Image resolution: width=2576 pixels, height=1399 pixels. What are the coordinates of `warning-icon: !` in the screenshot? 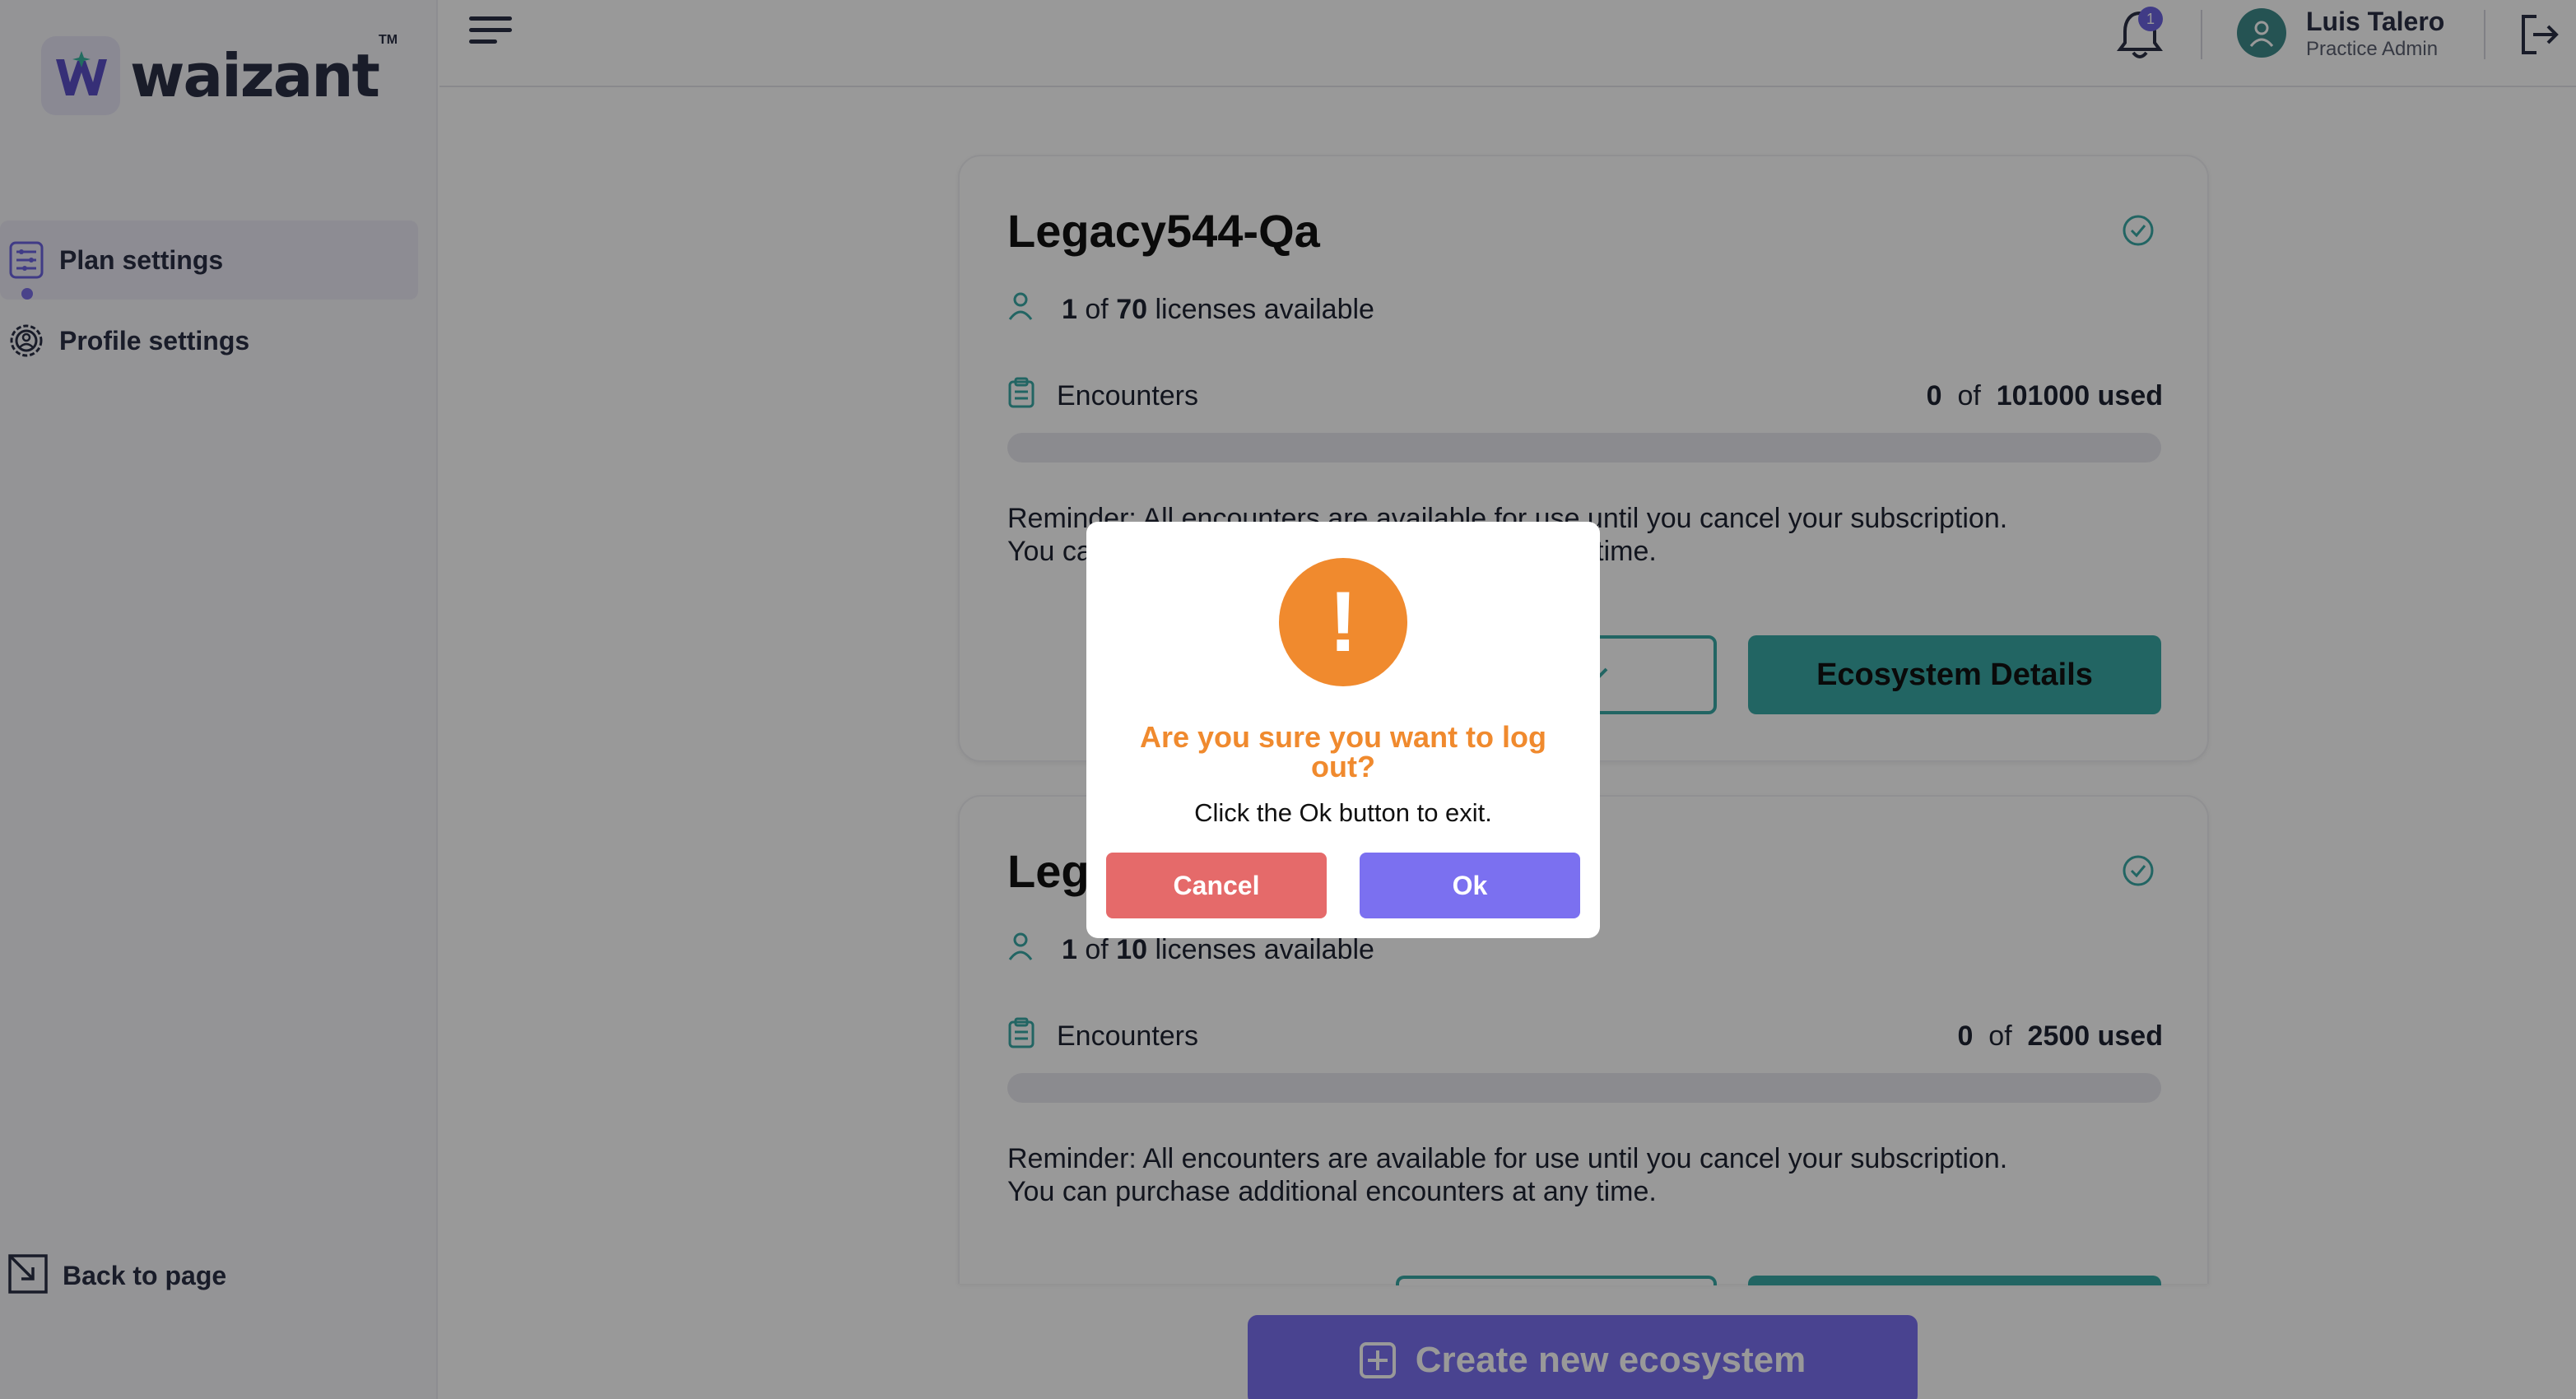 It's located at (1343, 622).